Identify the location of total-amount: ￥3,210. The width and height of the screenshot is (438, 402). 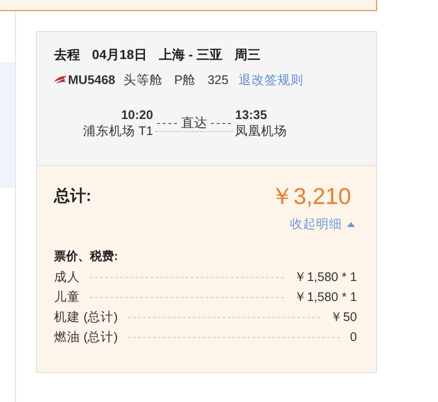
(310, 196).